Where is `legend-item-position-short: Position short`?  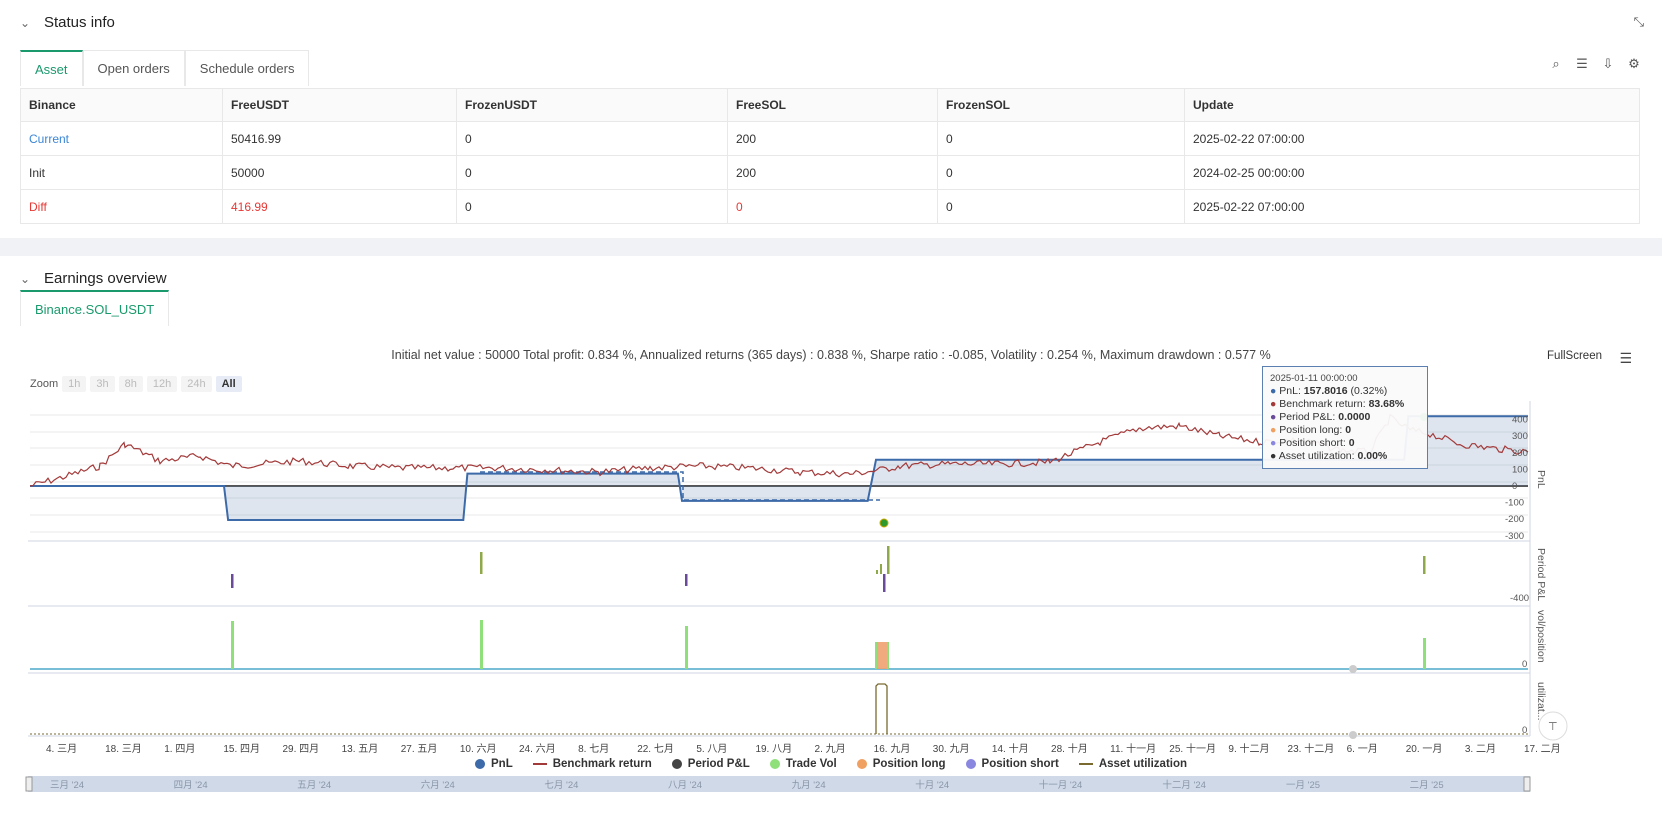
legend-item-position-short: Position short is located at coordinates (1012, 764).